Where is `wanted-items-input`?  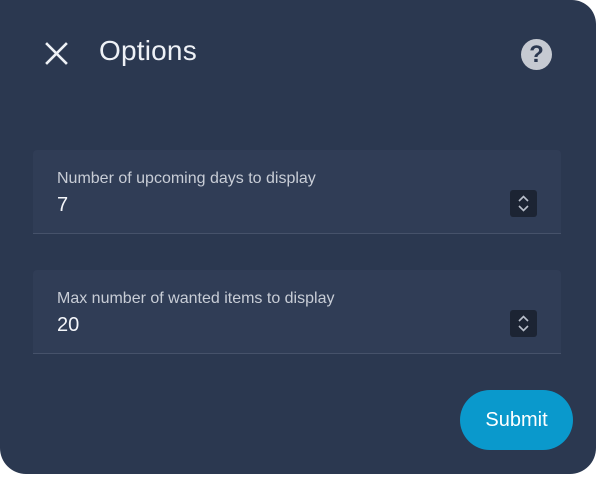
wanted-items-input is located at coordinates (267, 325).